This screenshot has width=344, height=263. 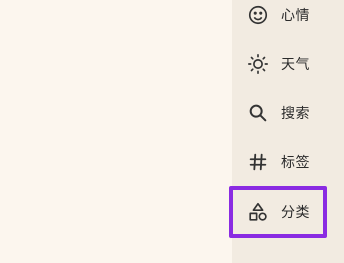 I want to click on hashtag-icon, so click(x=258, y=162).